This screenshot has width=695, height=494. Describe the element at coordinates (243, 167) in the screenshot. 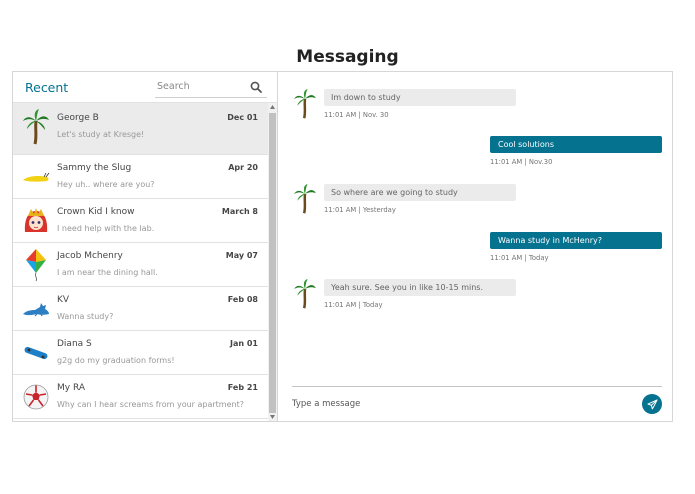

I see `chat-date: Apr 20` at that location.